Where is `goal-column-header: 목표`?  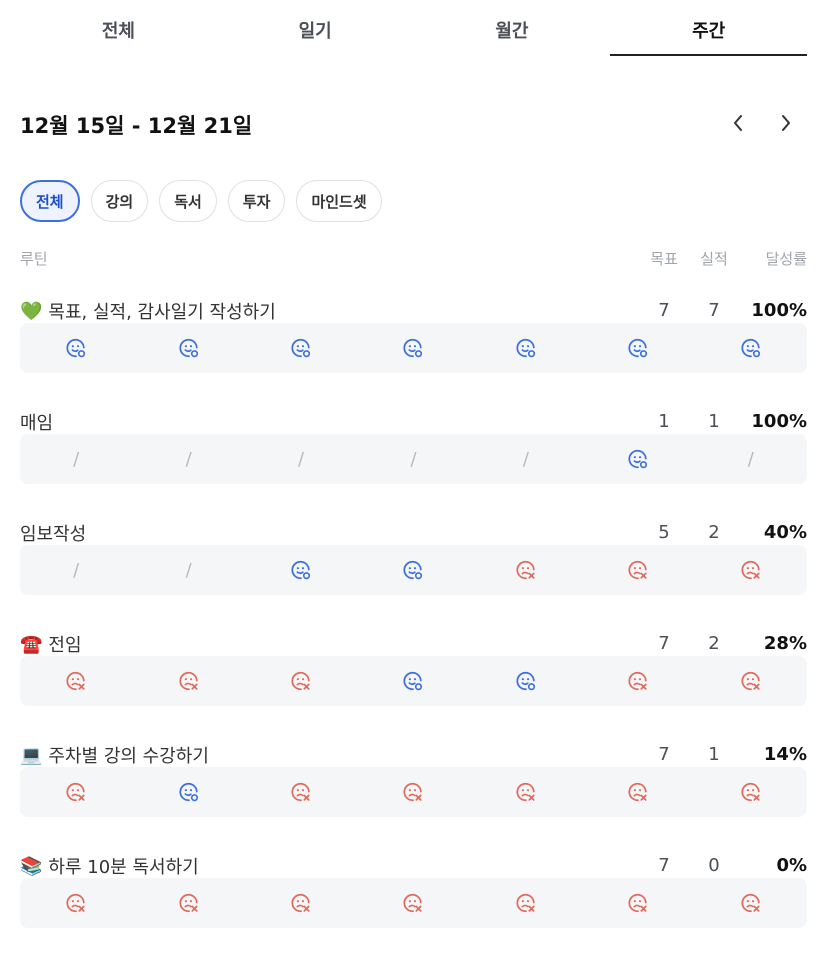 goal-column-header: 목표 is located at coordinates (664, 259).